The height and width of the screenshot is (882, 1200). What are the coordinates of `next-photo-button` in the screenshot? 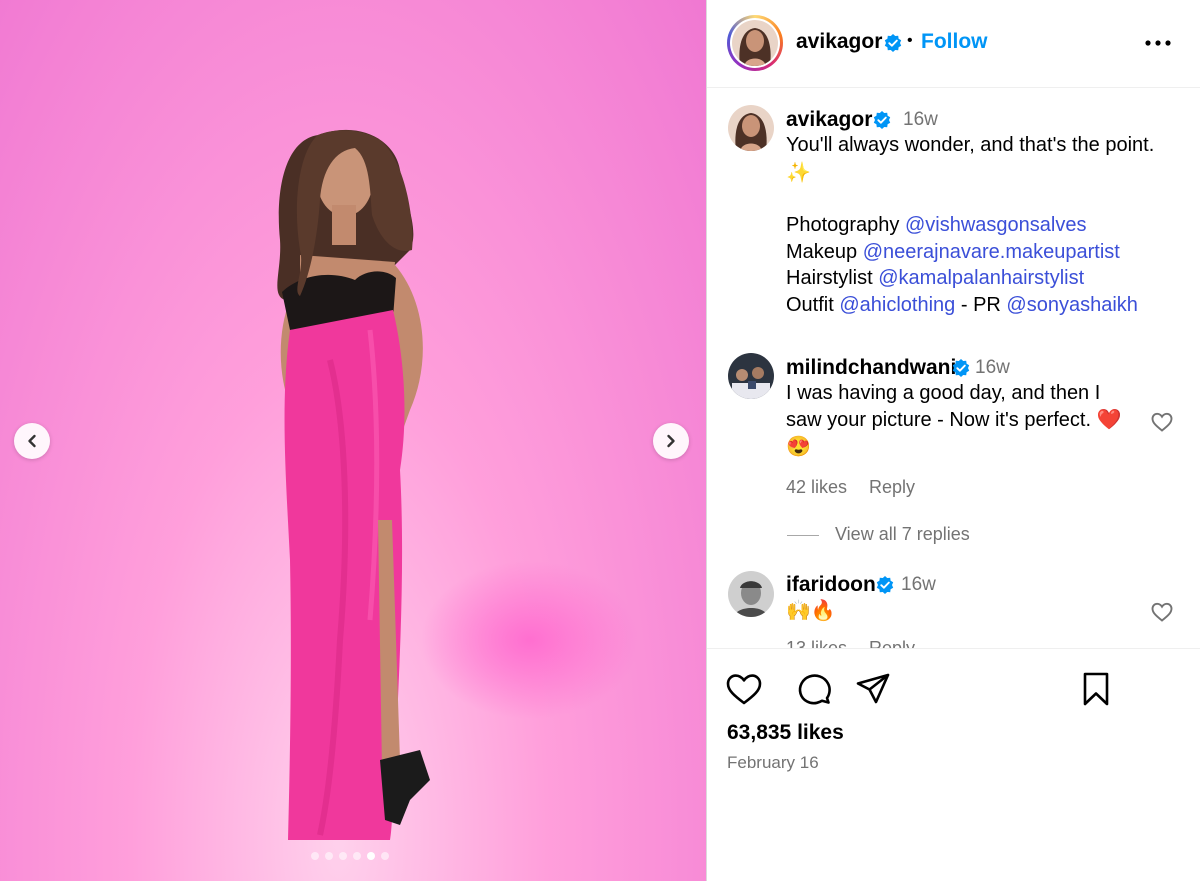 It's located at (671, 441).